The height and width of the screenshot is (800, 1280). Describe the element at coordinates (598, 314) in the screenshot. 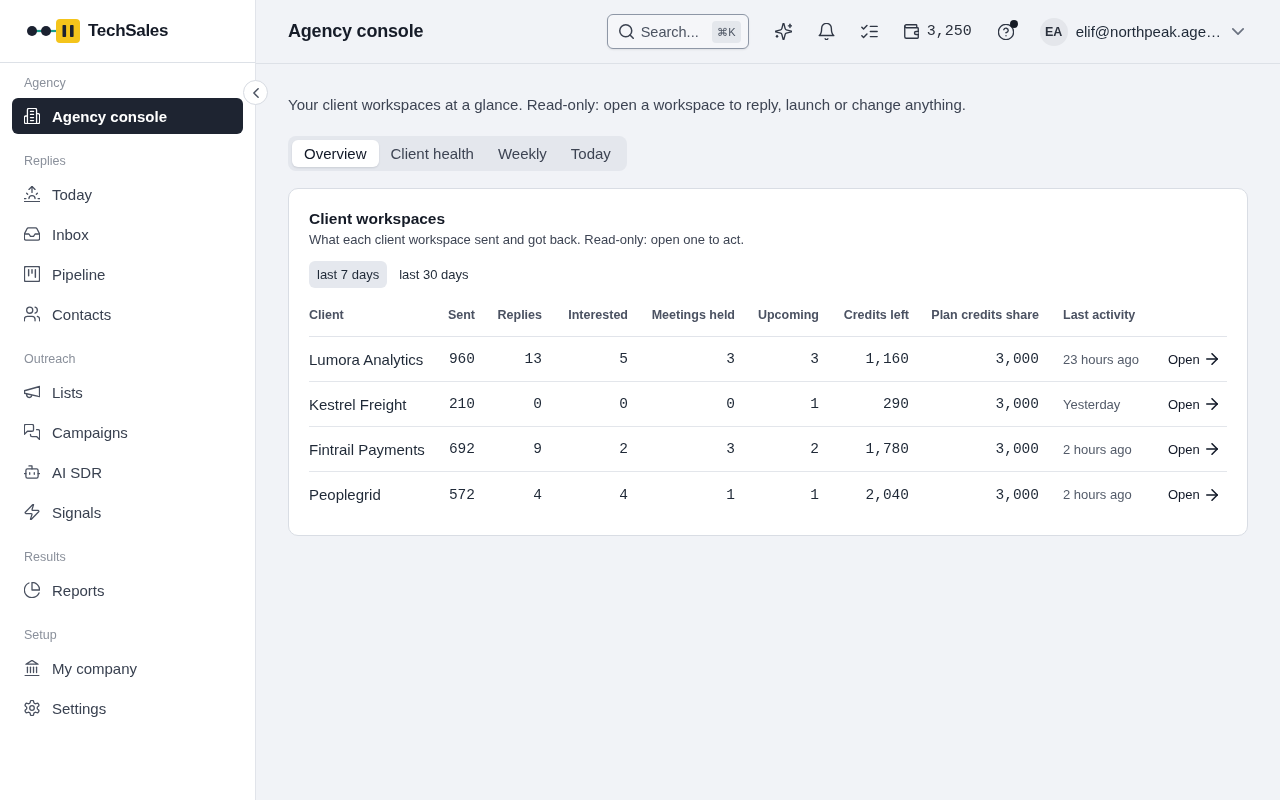

I see `column-header: Interested` at that location.